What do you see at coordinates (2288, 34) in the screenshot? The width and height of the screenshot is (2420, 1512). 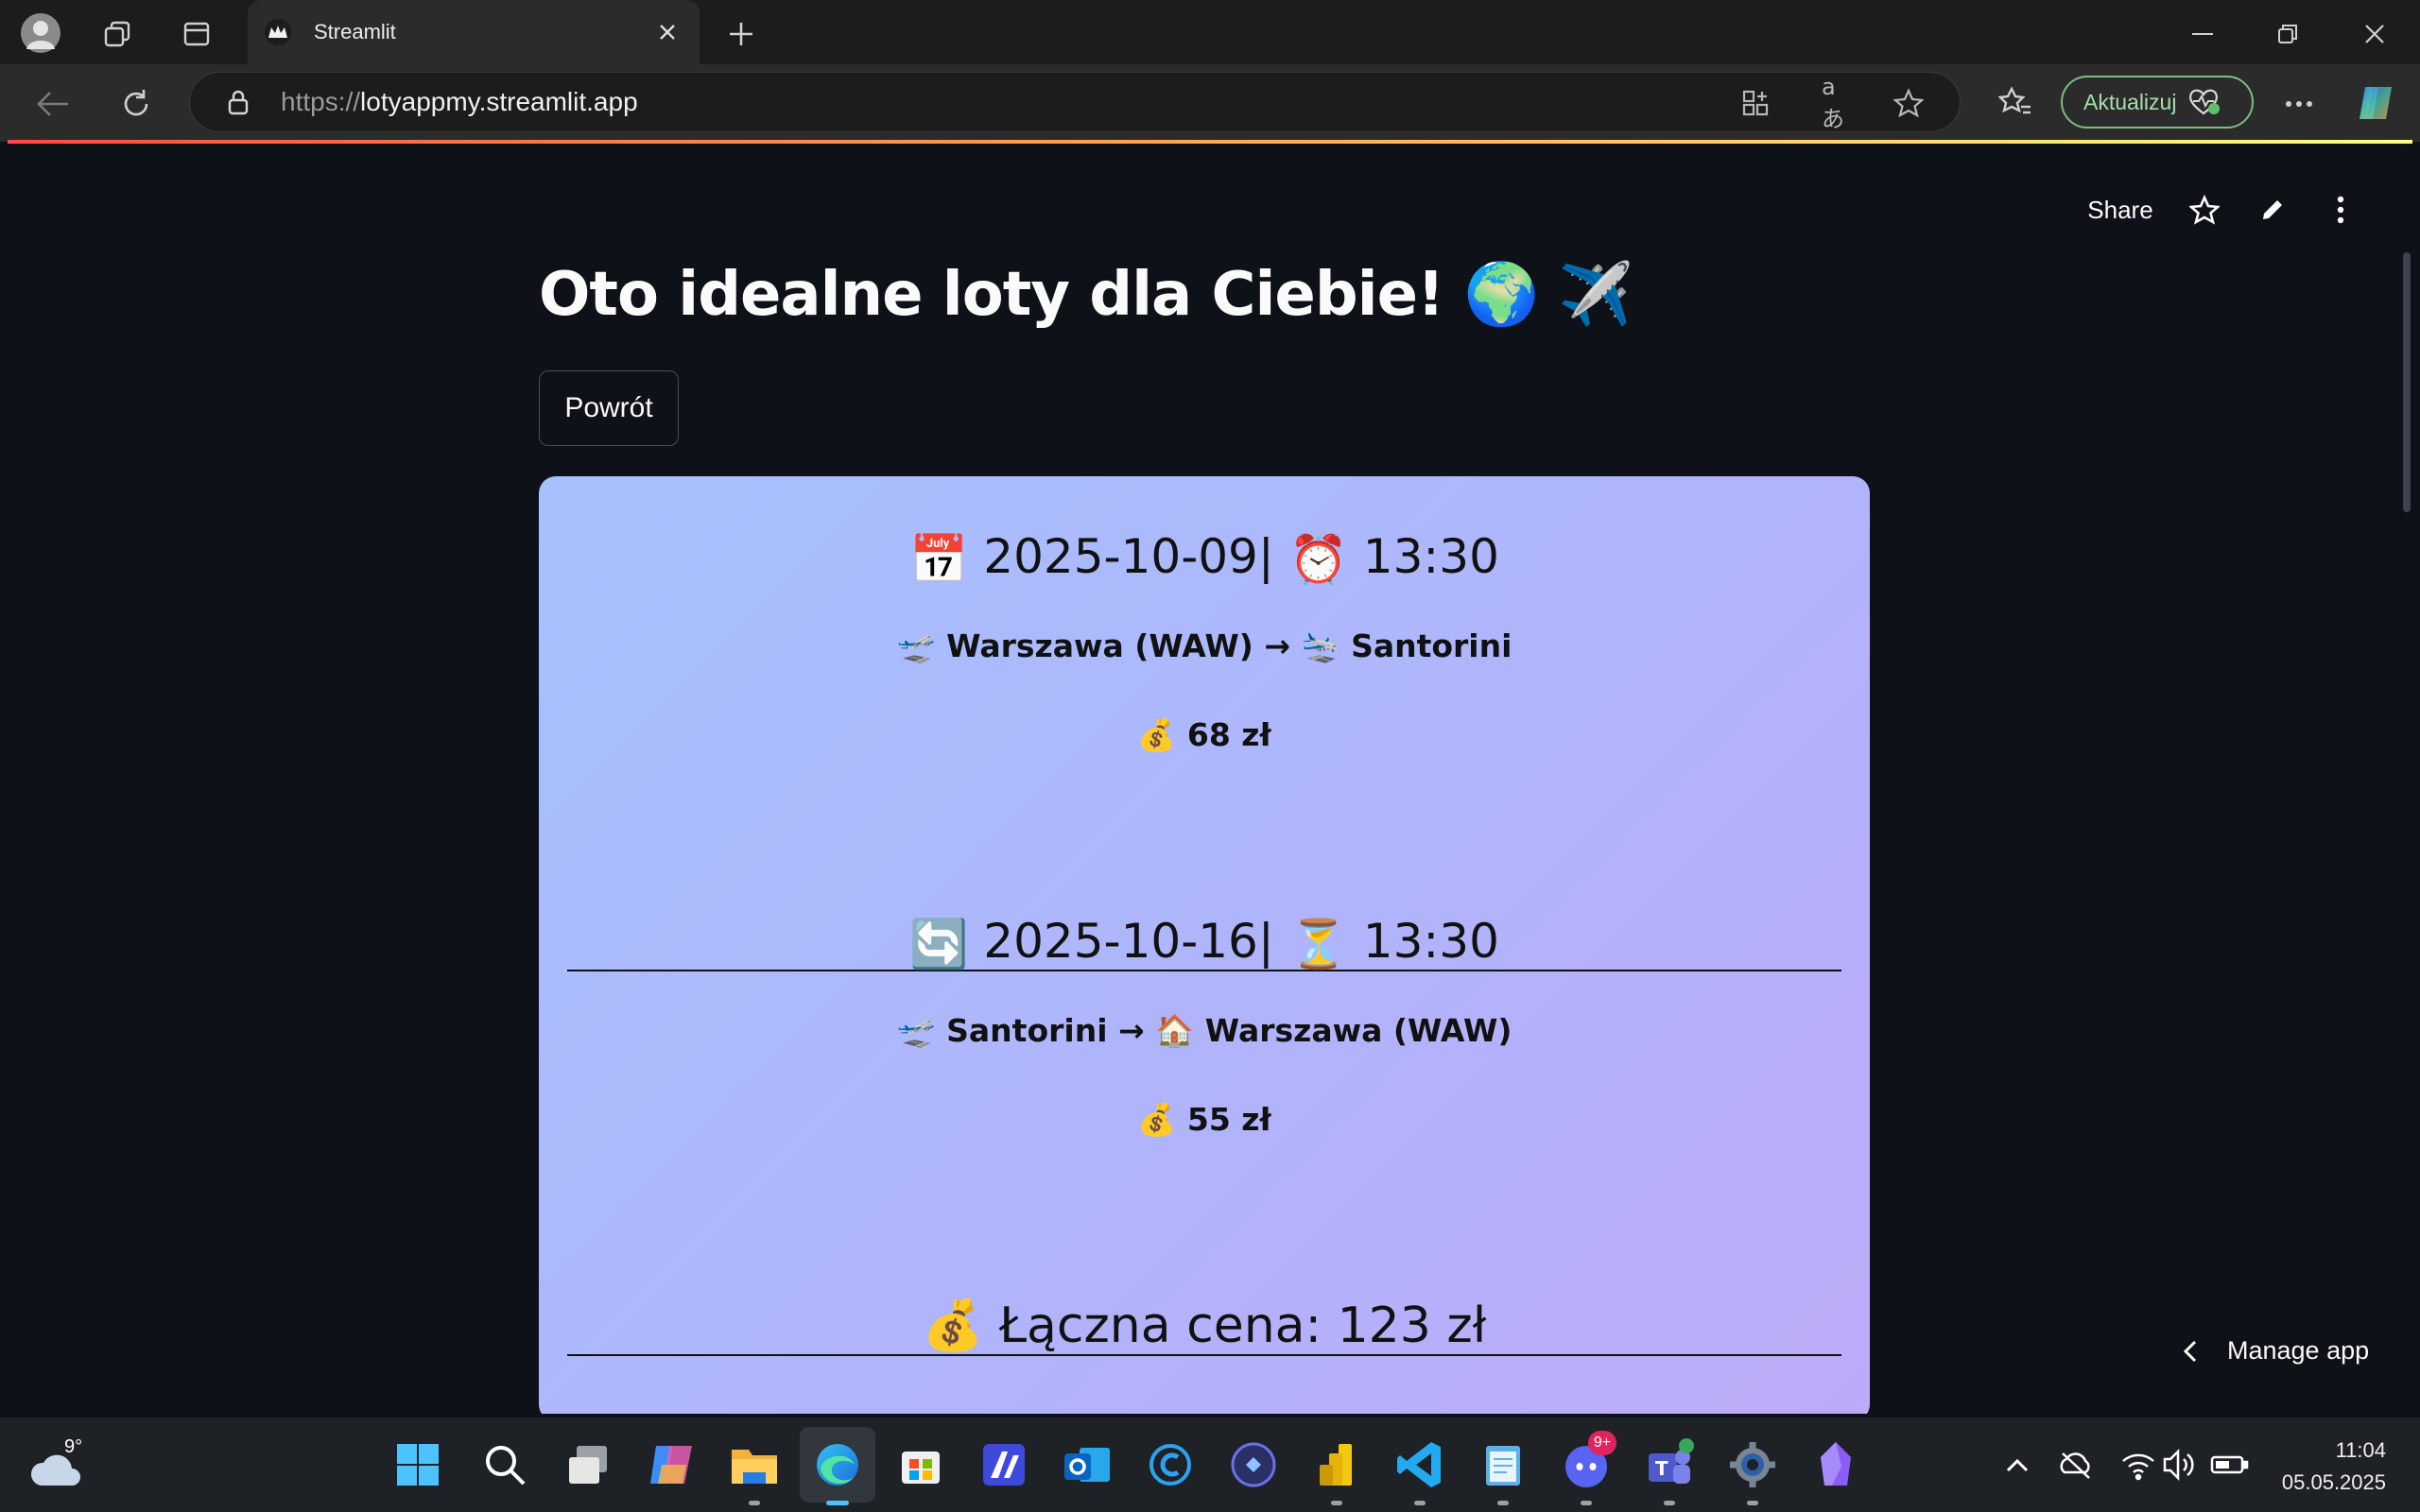 I see `restore-icon` at bounding box center [2288, 34].